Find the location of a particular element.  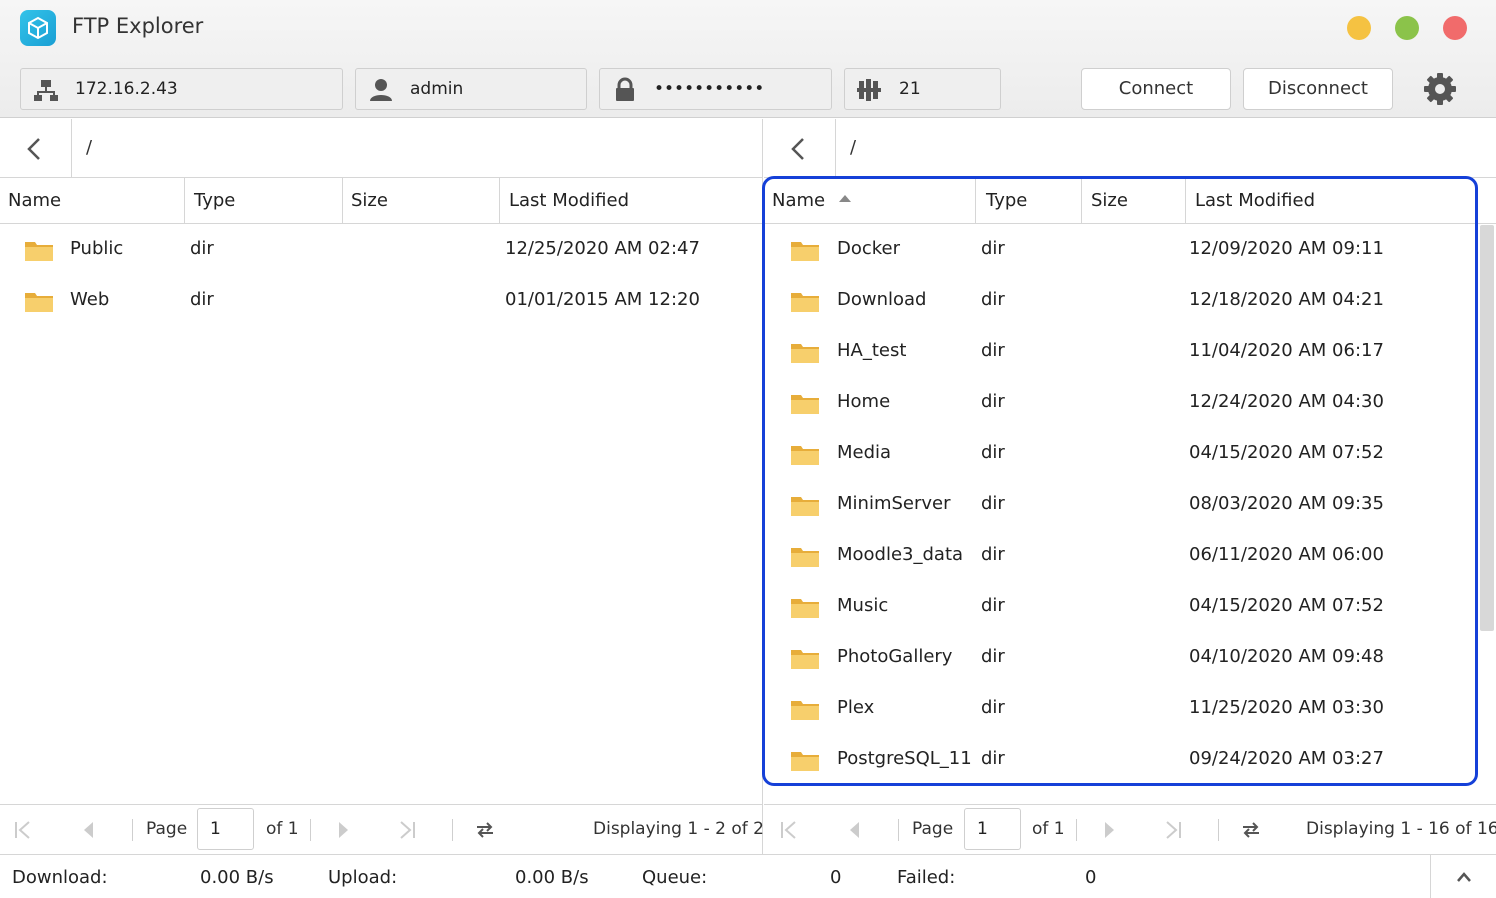

remote-displaying-text: Displaying 1 - 16 of 16 is located at coordinates (1401, 829).